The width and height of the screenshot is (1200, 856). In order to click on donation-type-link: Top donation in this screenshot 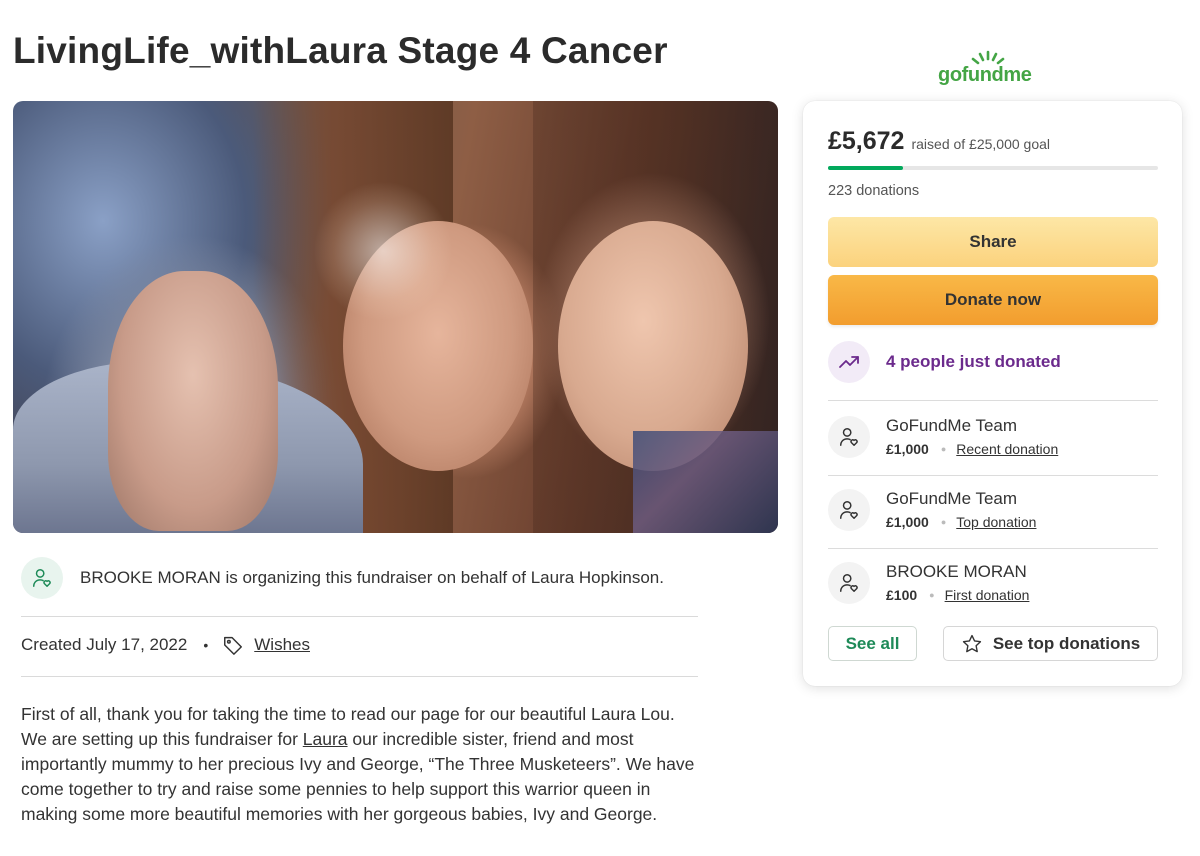, I will do `click(996, 522)`.